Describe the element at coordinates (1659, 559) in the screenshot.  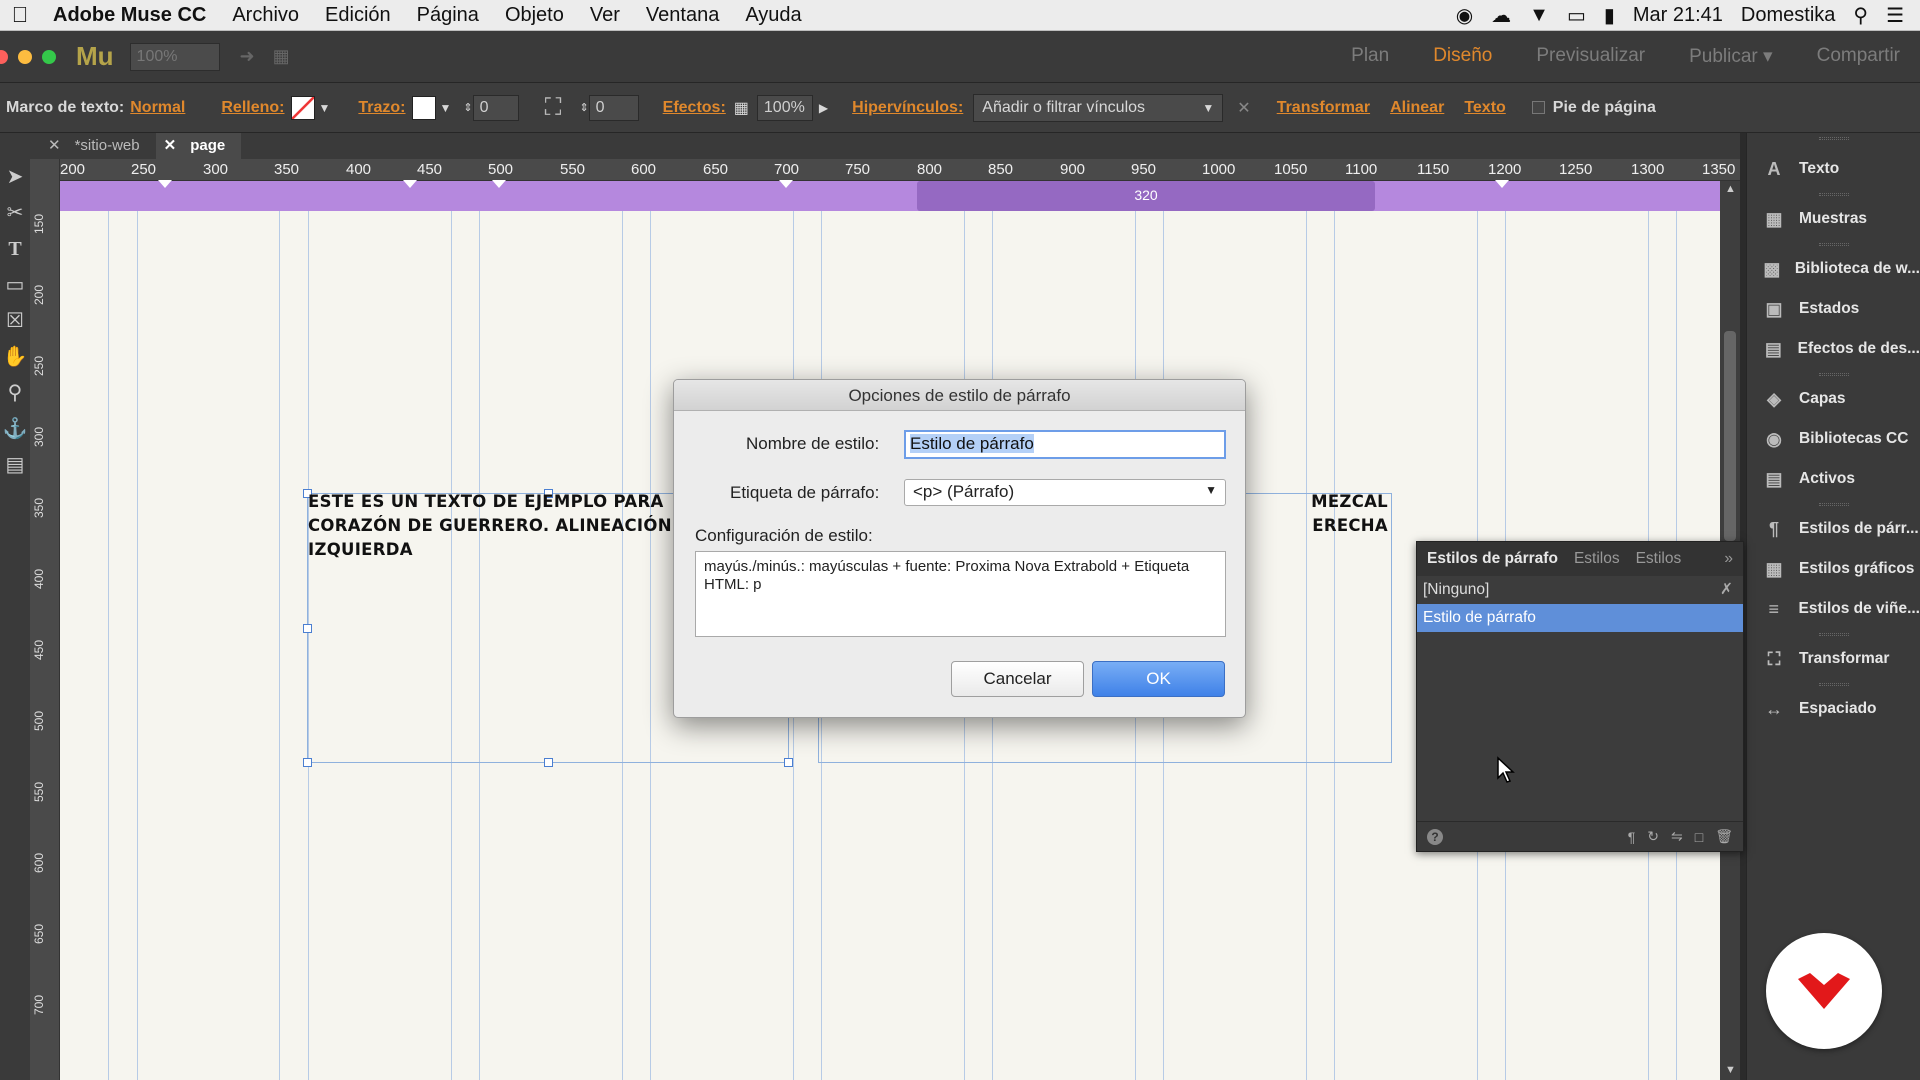
I see `tab-styles-2: Estilos` at that location.